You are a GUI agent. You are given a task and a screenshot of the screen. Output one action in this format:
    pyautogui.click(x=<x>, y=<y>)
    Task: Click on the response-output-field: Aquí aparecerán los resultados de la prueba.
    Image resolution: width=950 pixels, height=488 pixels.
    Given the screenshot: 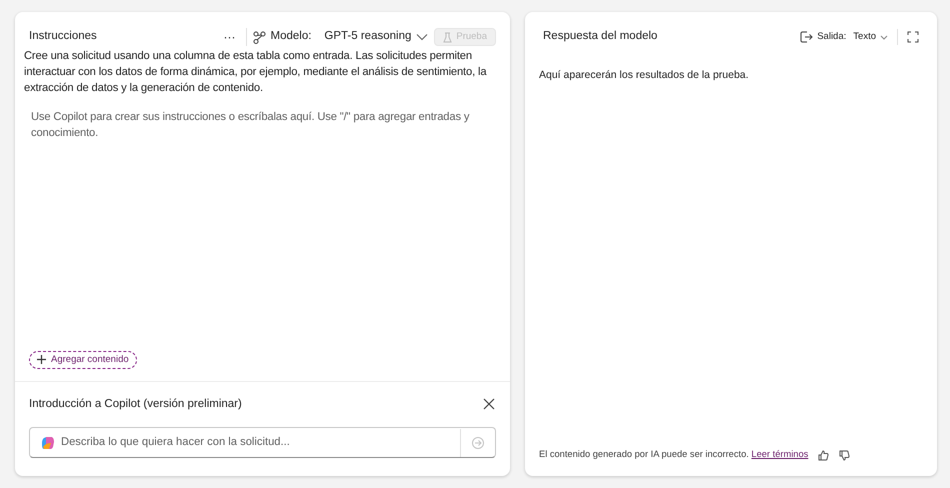 What is the action you would take?
    pyautogui.click(x=731, y=76)
    